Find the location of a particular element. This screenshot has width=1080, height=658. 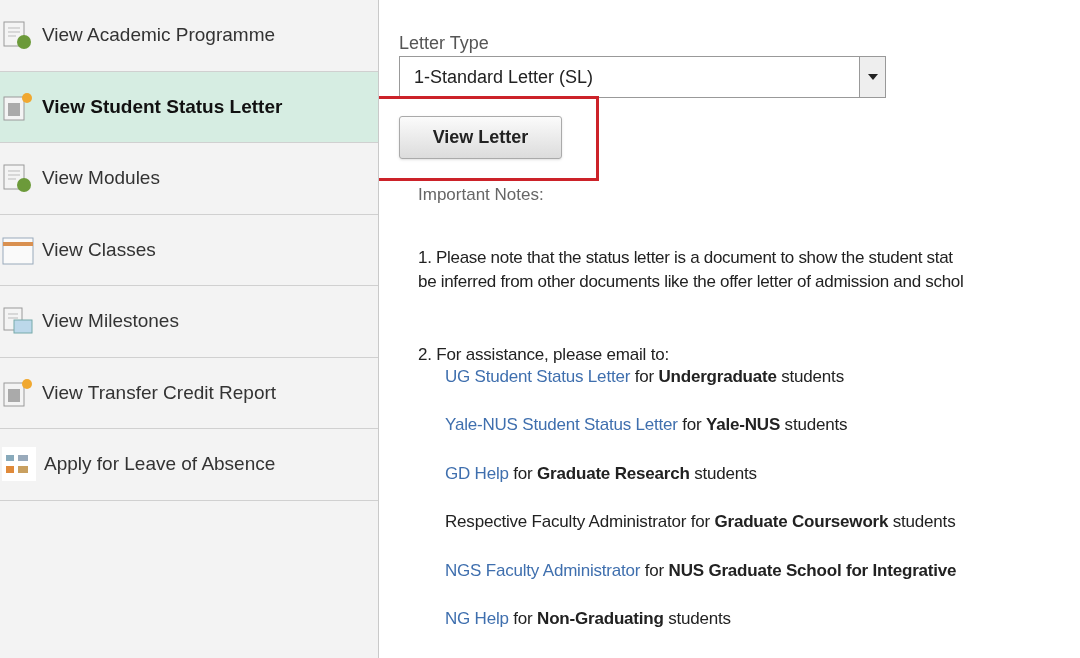

sidebar-item: View Modules is located at coordinates (189, 179).